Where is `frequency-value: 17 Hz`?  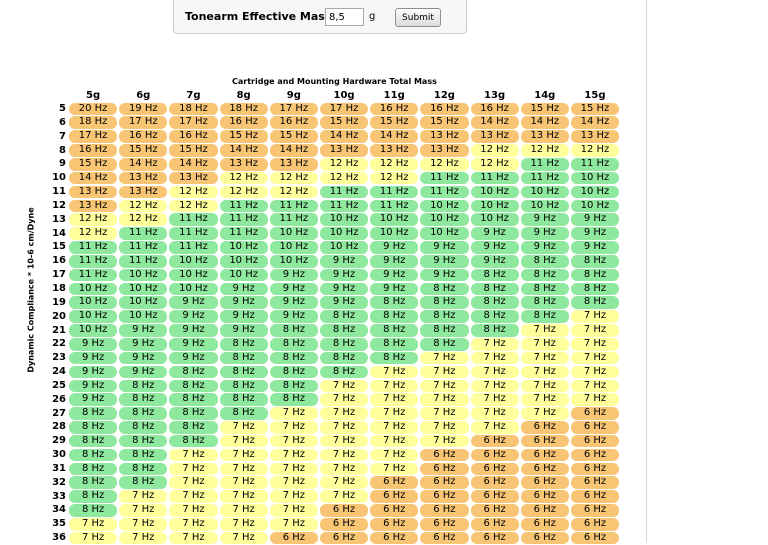
frequency-value: 17 Hz is located at coordinates (143, 123).